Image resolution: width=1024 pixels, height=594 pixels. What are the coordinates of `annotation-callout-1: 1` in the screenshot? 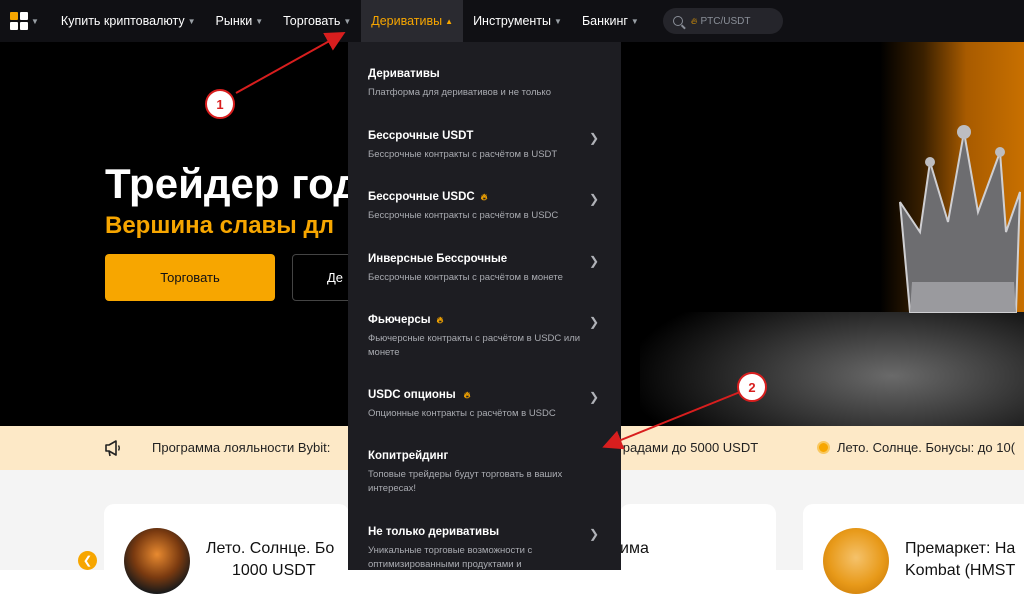 It's located at (220, 104).